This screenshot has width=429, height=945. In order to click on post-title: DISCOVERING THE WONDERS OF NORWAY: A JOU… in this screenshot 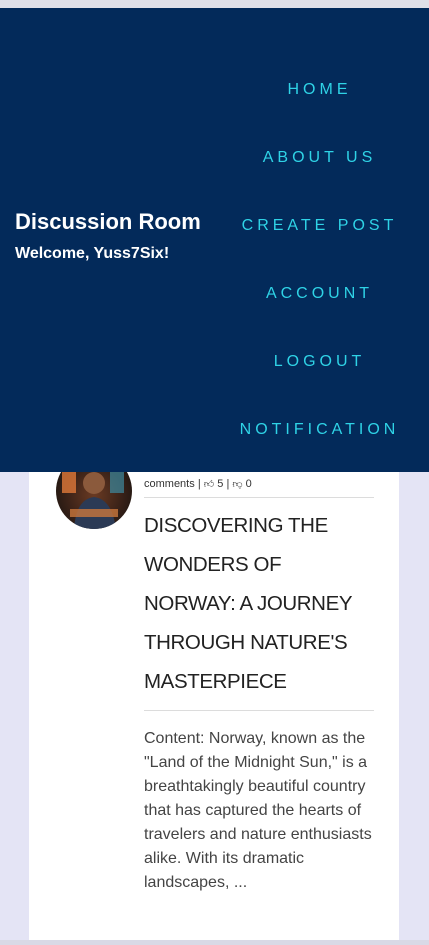, I will do `click(259, 603)`.